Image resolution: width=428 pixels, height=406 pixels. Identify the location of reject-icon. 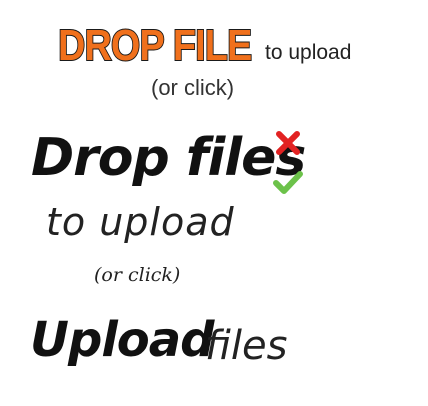
(288, 143).